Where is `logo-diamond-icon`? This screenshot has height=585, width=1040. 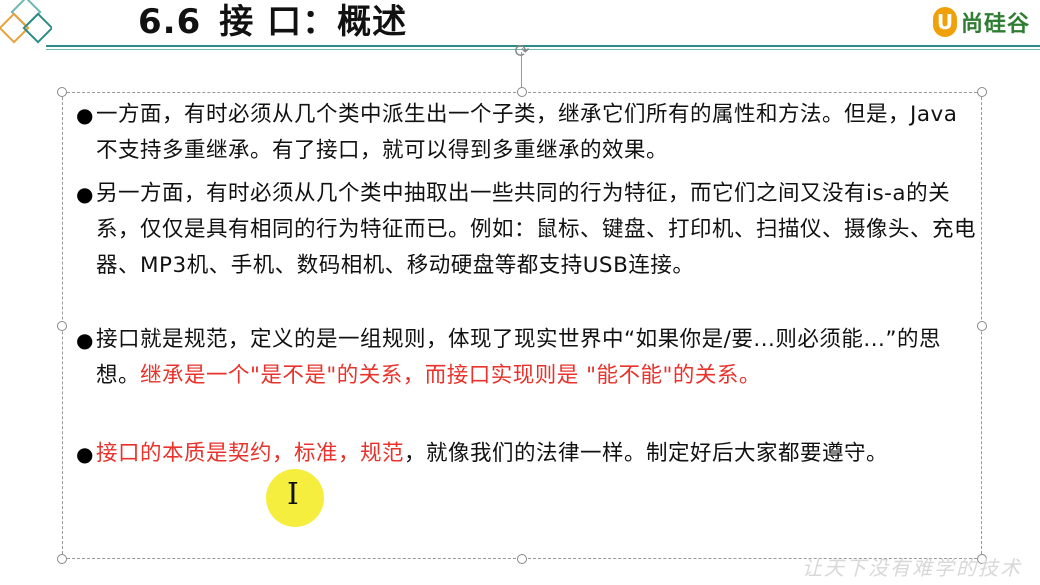 logo-diamond-icon is located at coordinates (26, 22).